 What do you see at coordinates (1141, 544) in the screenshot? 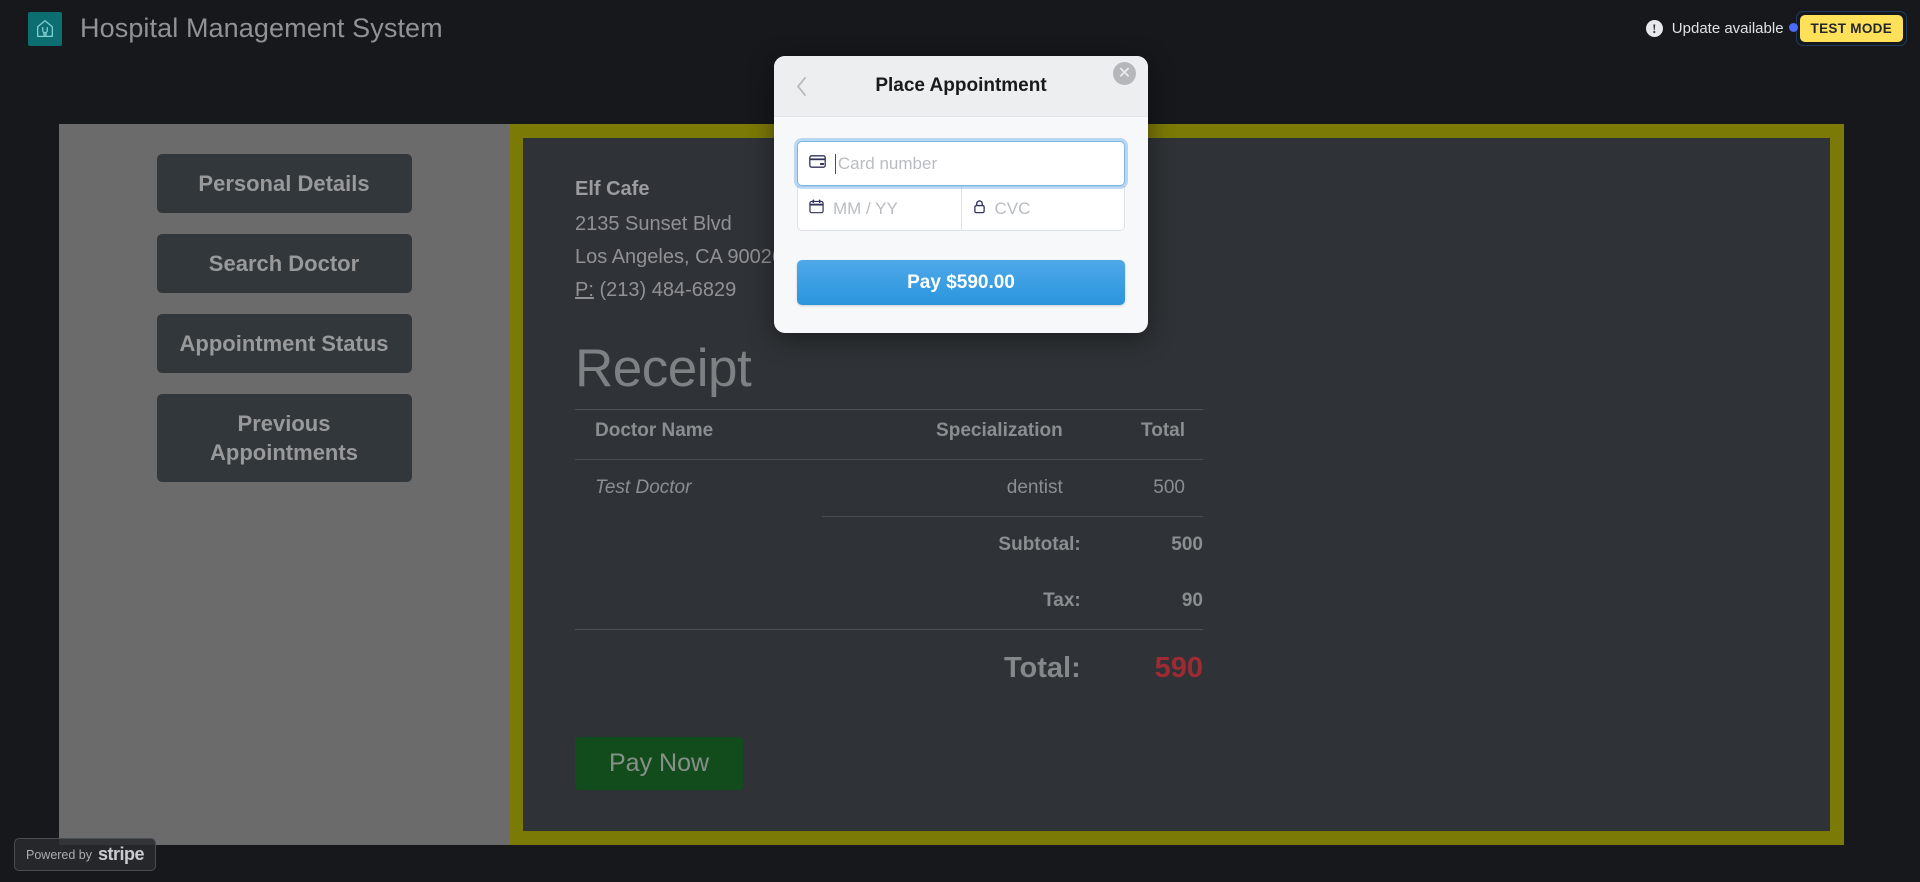
I see `subtotal-value: 500` at bounding box center [1141, 544].